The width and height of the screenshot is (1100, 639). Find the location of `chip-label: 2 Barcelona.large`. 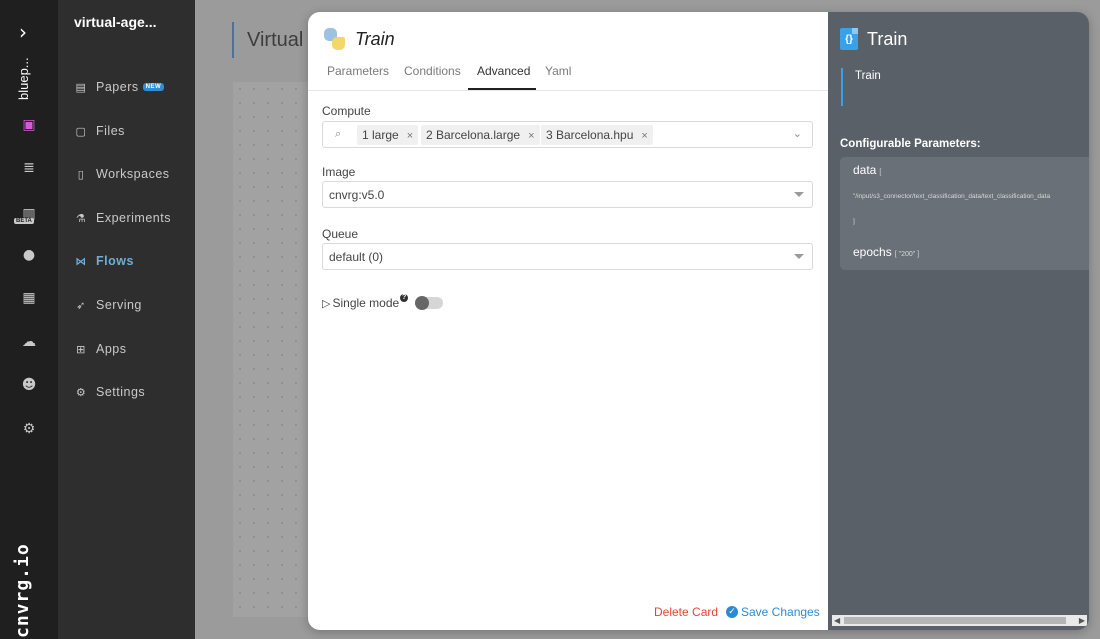

chip-label: 2 Barcelona.large is located at coordinates (473, 135).